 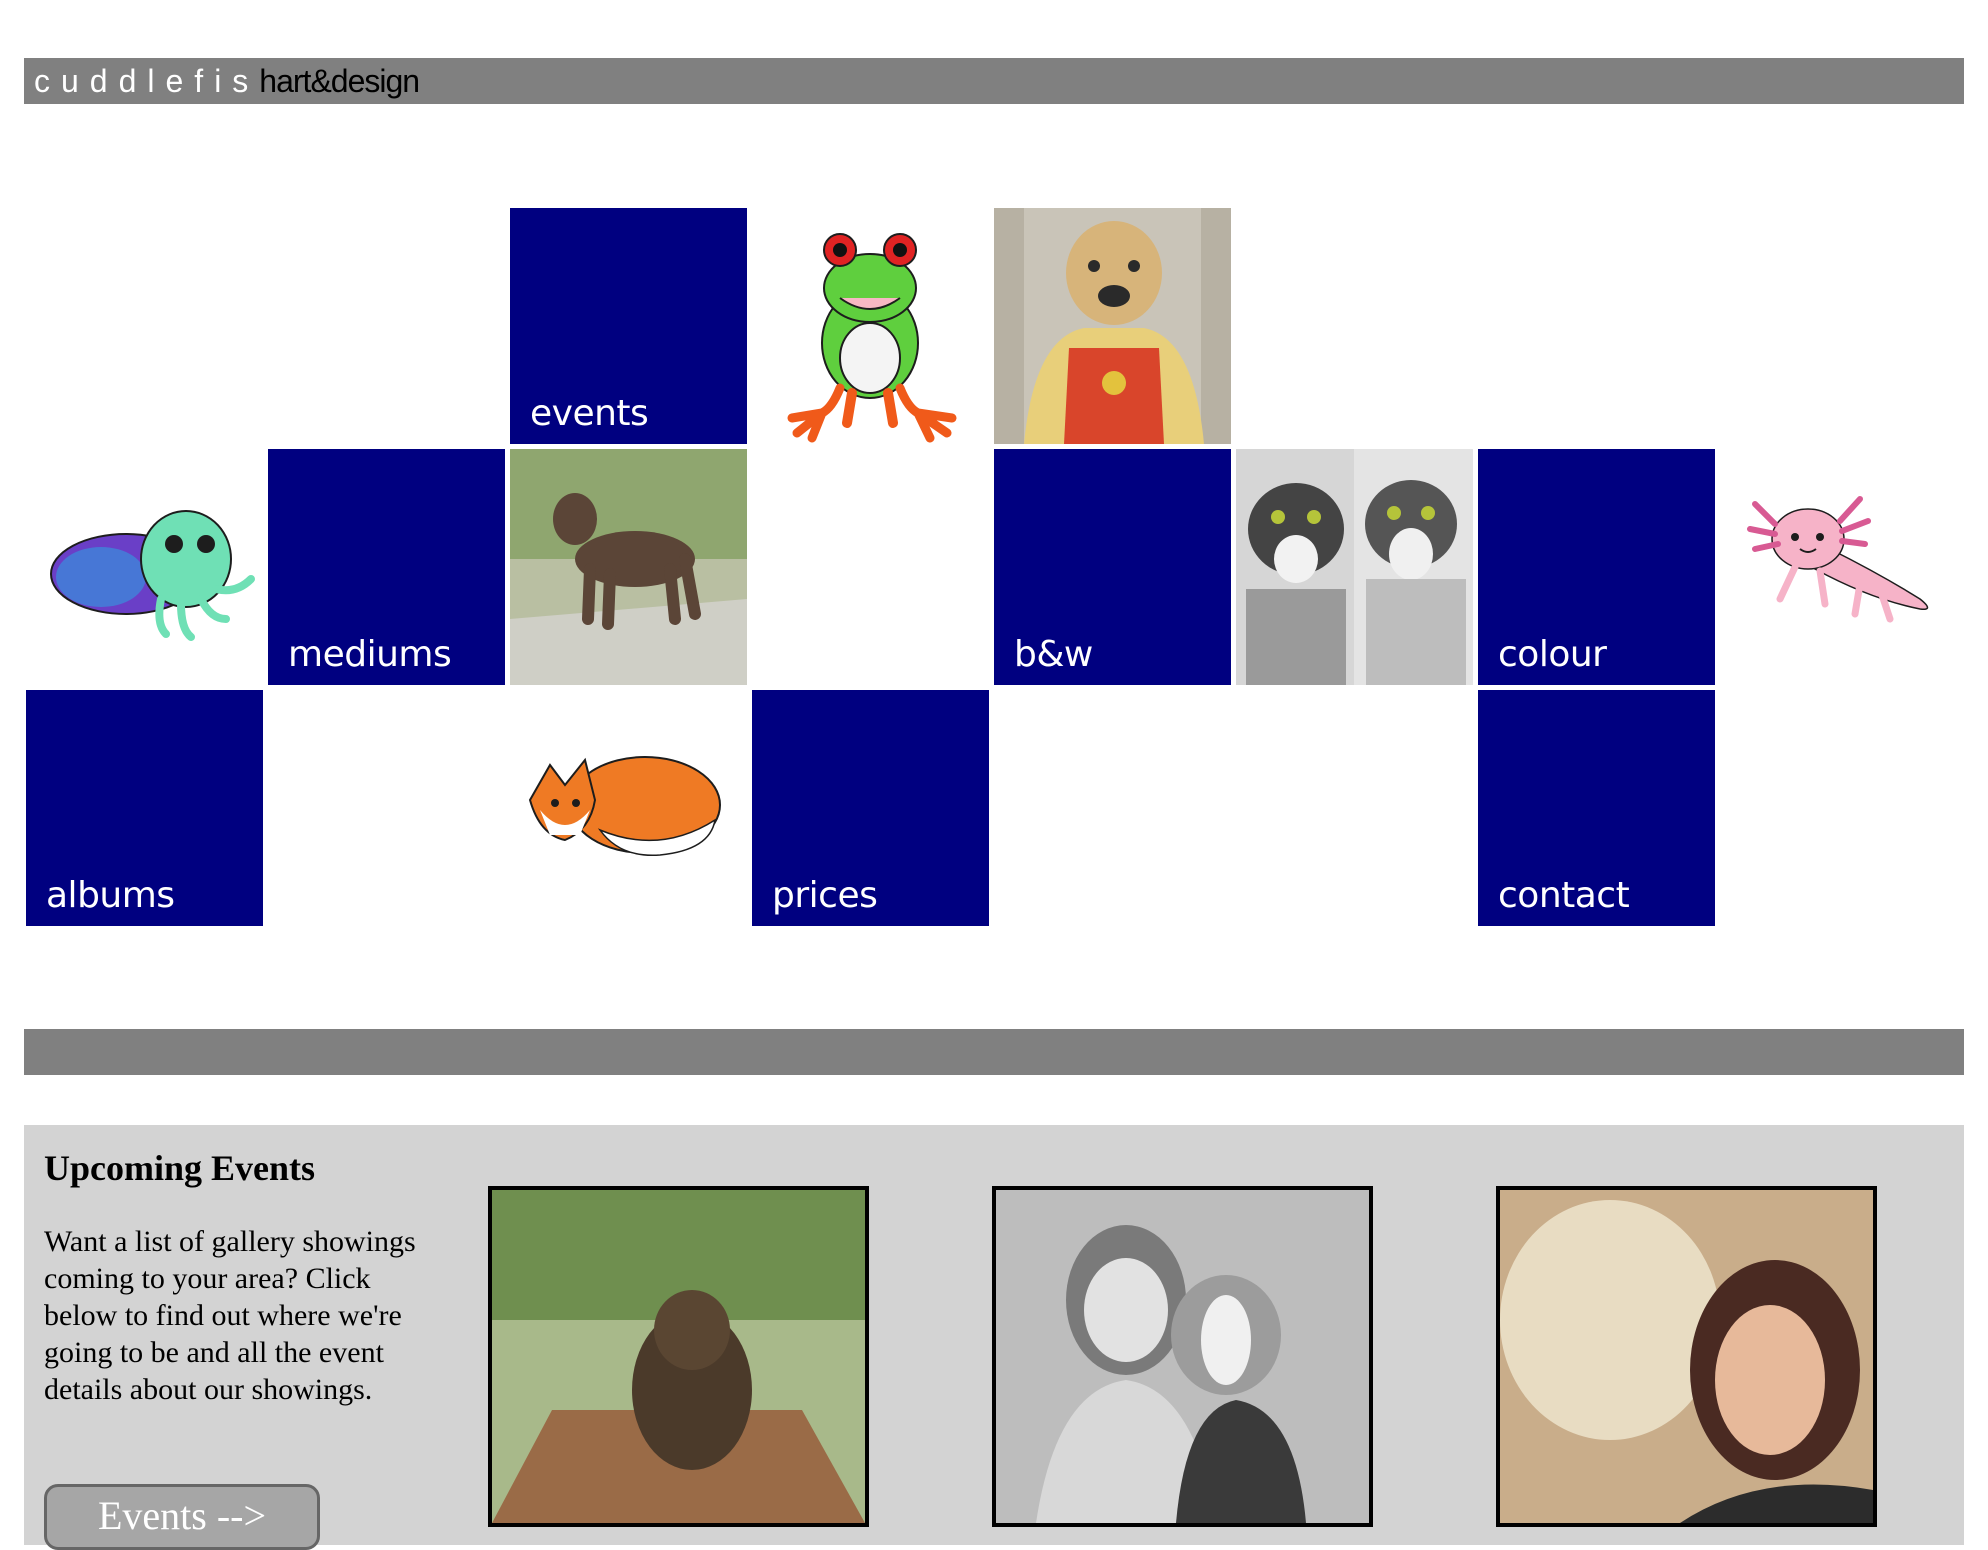 What do you see at coordinates (152, 575) in the screenshot?
I see `cuttlefish-icon` at bounding box center [152, 575].